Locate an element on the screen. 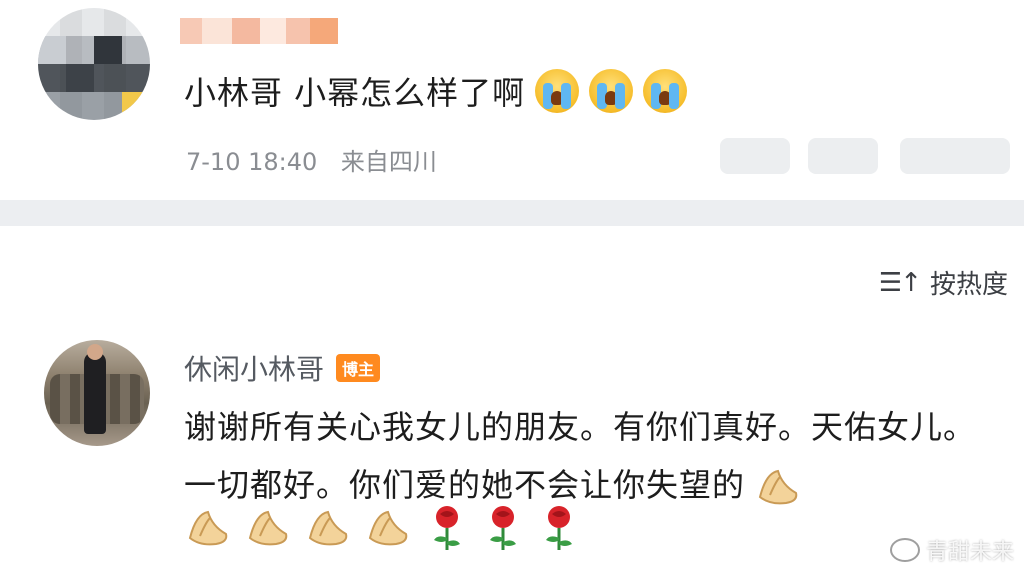 This screenshot has height=572, width=1024. sort-toggle: ☰↑ 按热度 is located at coordinates (943, 282).